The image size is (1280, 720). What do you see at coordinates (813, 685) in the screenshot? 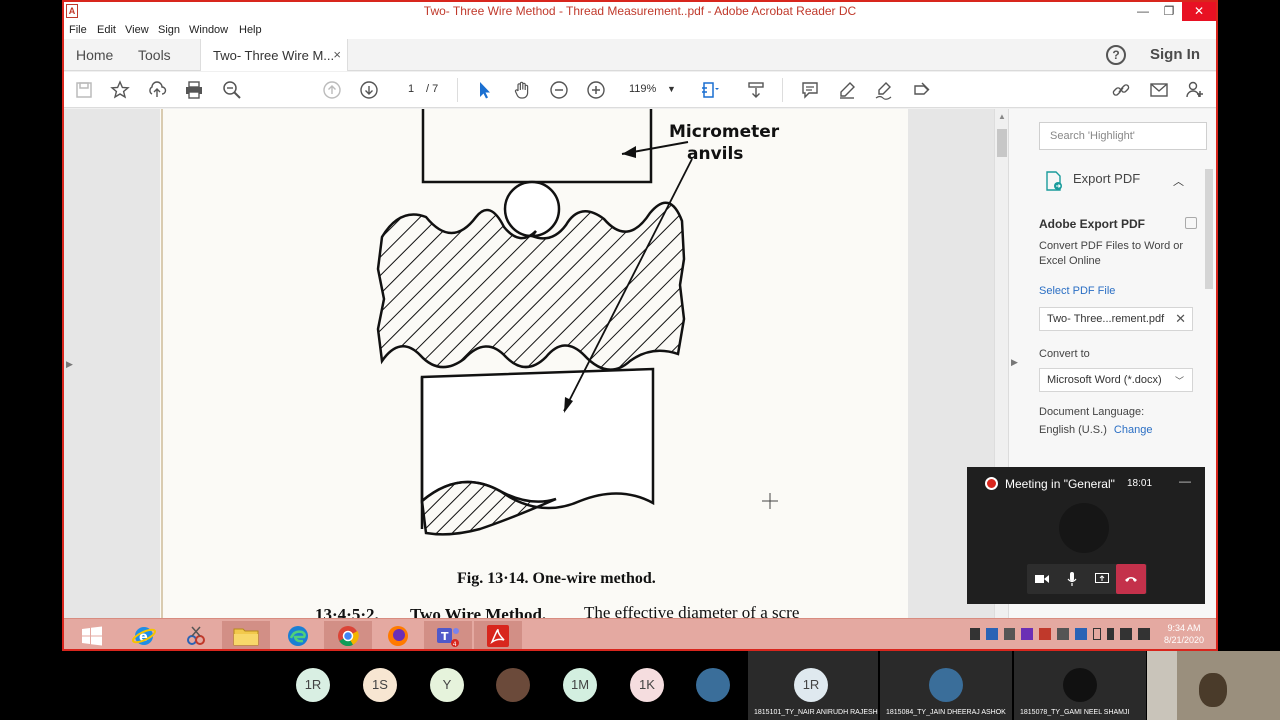
I see `participant-tile: 1R 1815101_TY_NAIR ANIRUDH RAJESH` at bounding box center [813, 685].